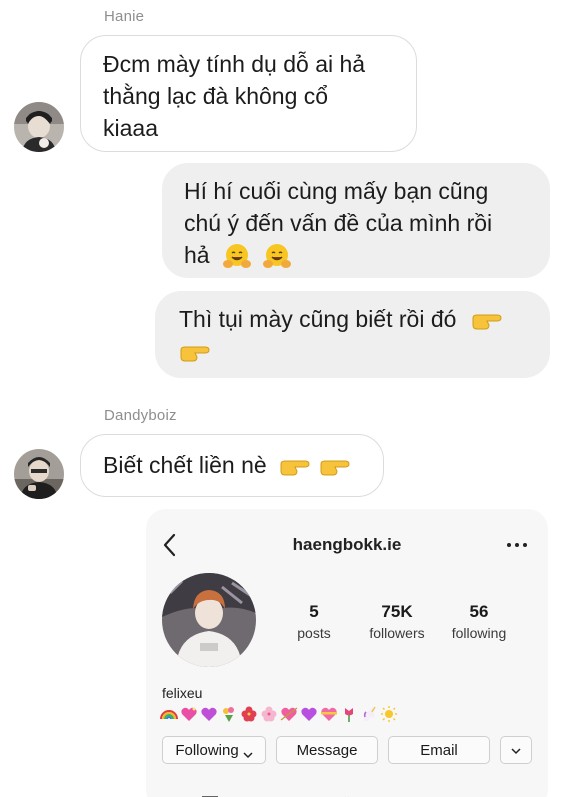  What do you see at coordinates (479, 611) in the screenshot?
I see `following-count: 56` at bounding box center [479, 611].